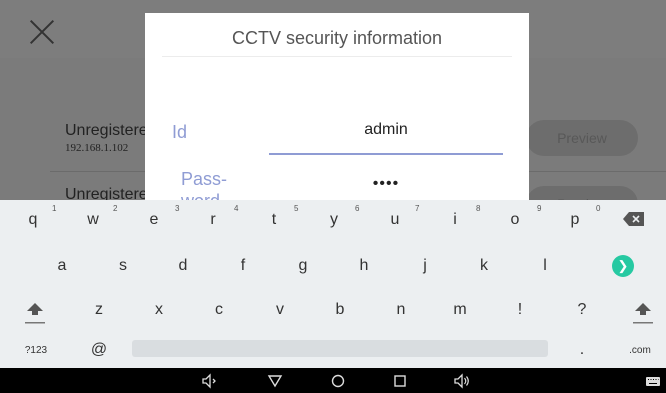 This screenshot has width=666, height=393. Describe the element at coordinates (401, 310) in the screenshot. I see `key-n: n` at that location.